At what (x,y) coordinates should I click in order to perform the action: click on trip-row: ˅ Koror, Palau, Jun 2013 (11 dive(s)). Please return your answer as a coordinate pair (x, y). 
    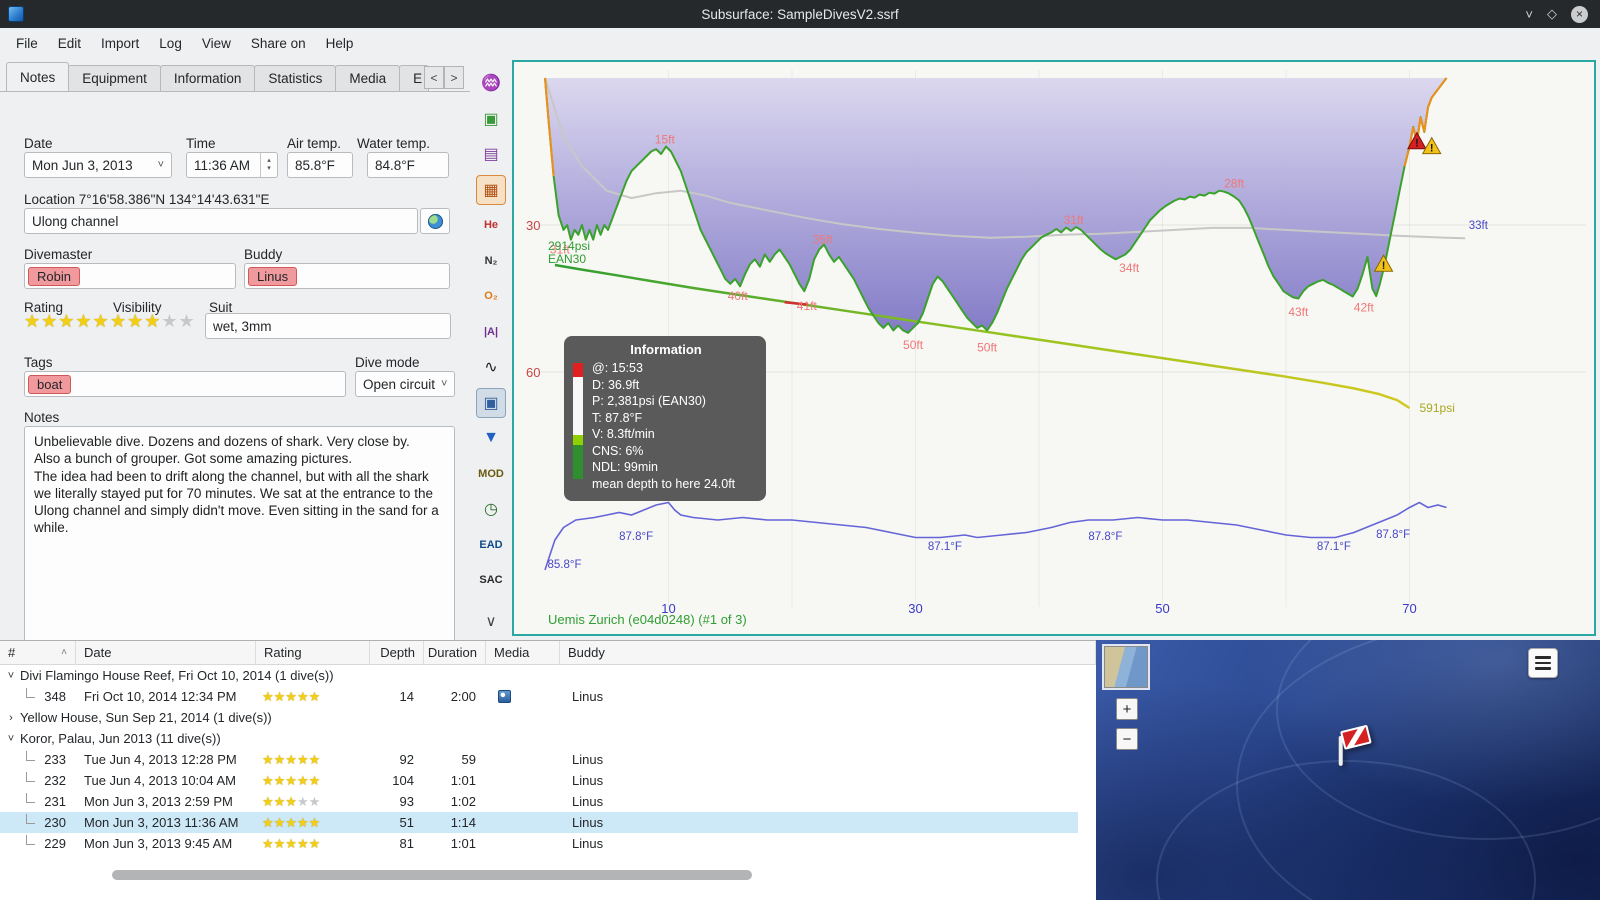
    Looking at the image, I should click on (539, 738).